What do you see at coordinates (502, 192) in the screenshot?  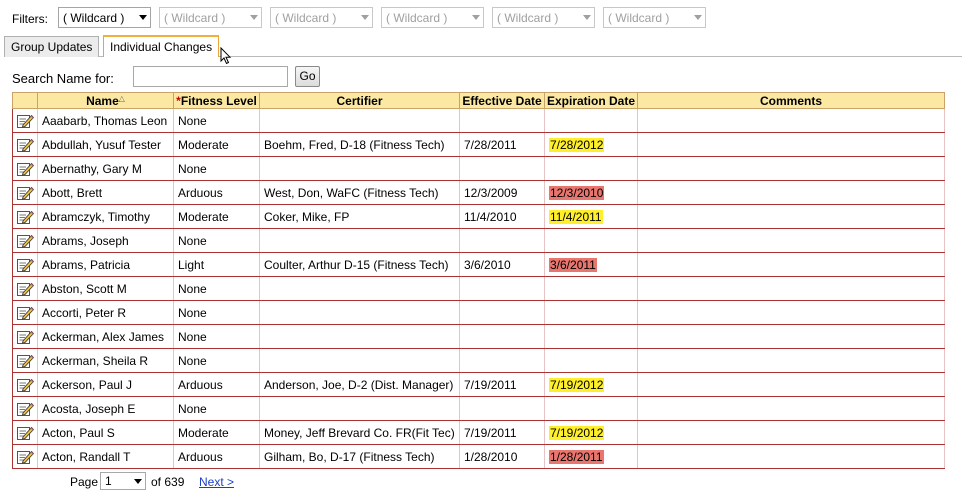 I see `cell-effective-date: 12/3/2009` at bounding box center [502, 192].